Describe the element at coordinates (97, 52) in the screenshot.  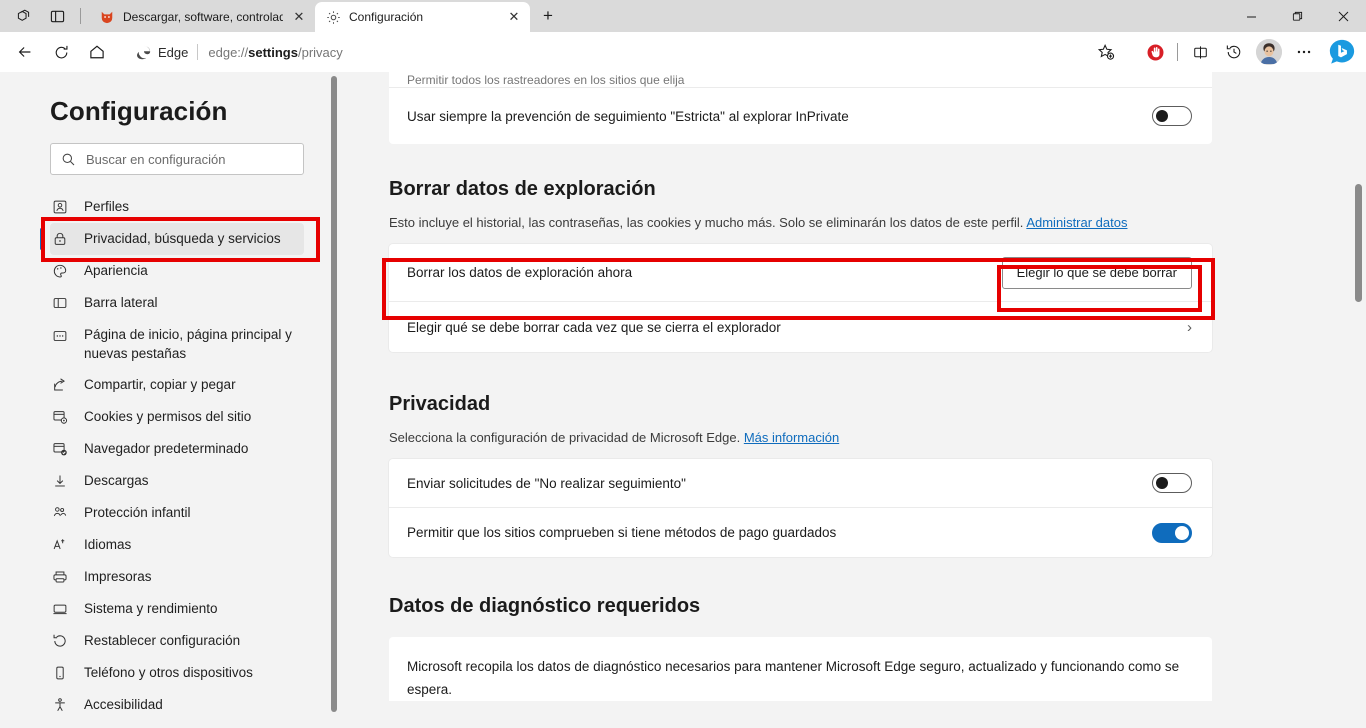
I see `home-icon` at that location.